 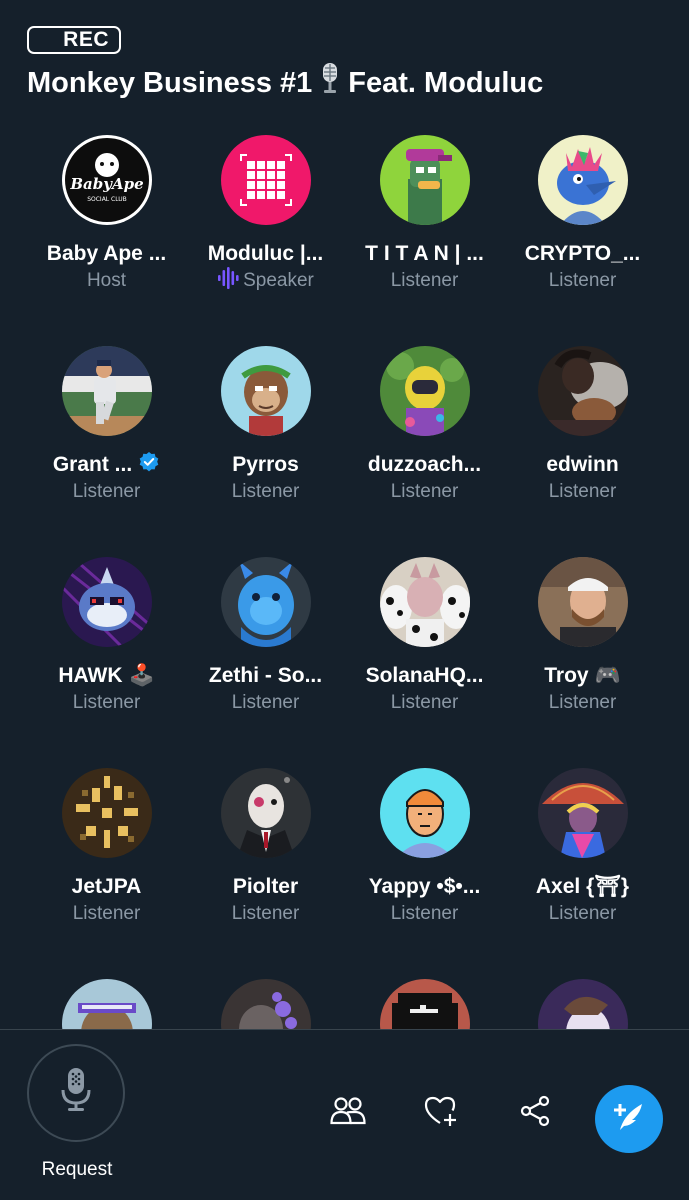 What do you see at coordinates (265, 464) in the screenshot?
I see `participant-name: Pyrros` at bounding box center [265, 464].